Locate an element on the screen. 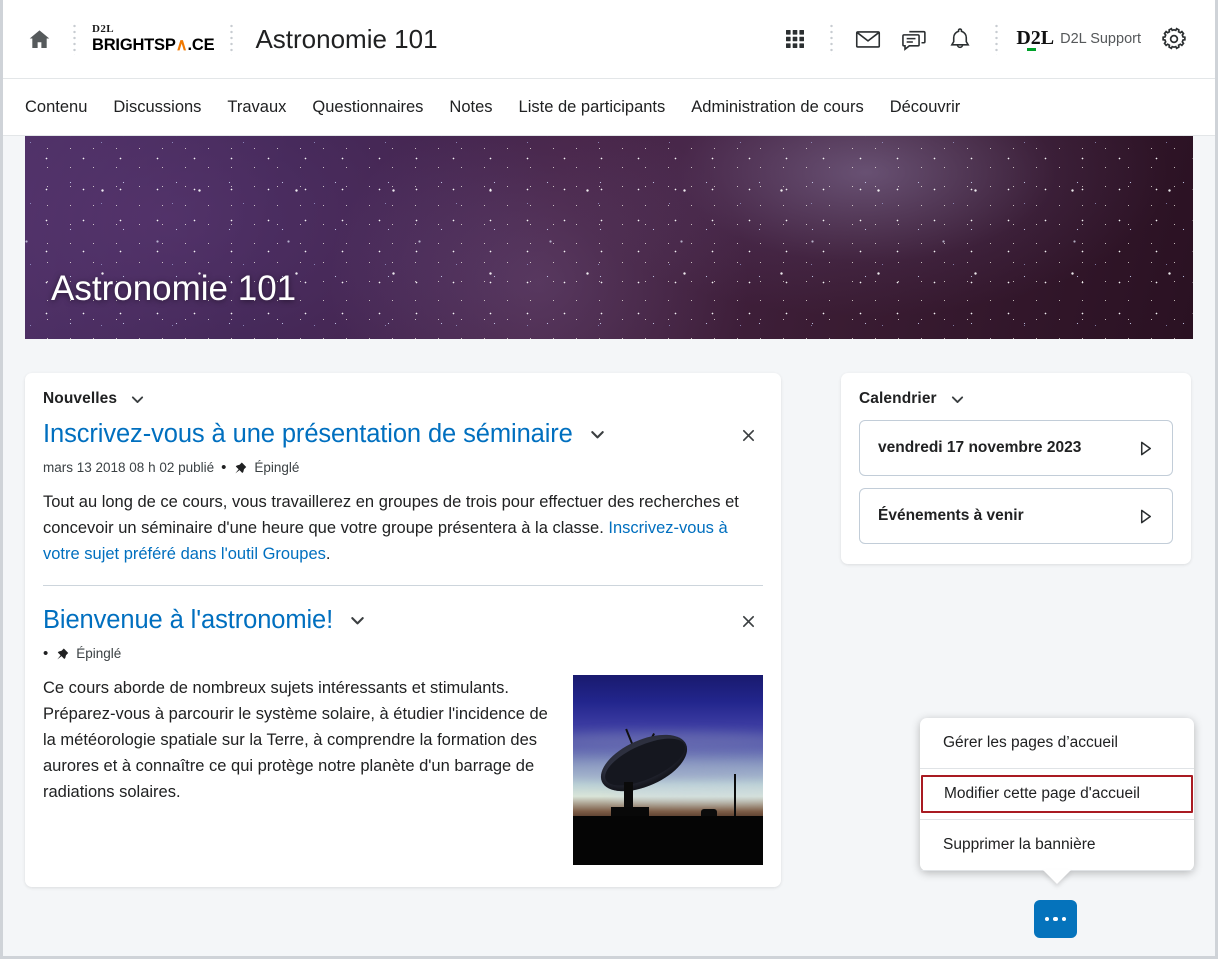 The image size is (1218, 959). menu-item-edit-homepage-wrapper: Modifier cette page d'accueil is located at coordinates (1057, 794).